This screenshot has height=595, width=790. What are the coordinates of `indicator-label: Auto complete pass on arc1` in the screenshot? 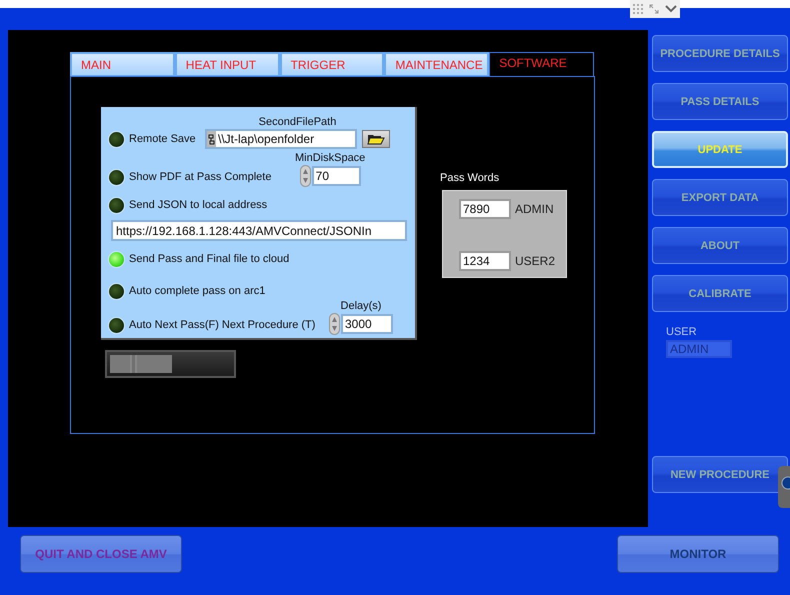 It's located at (197, 291).